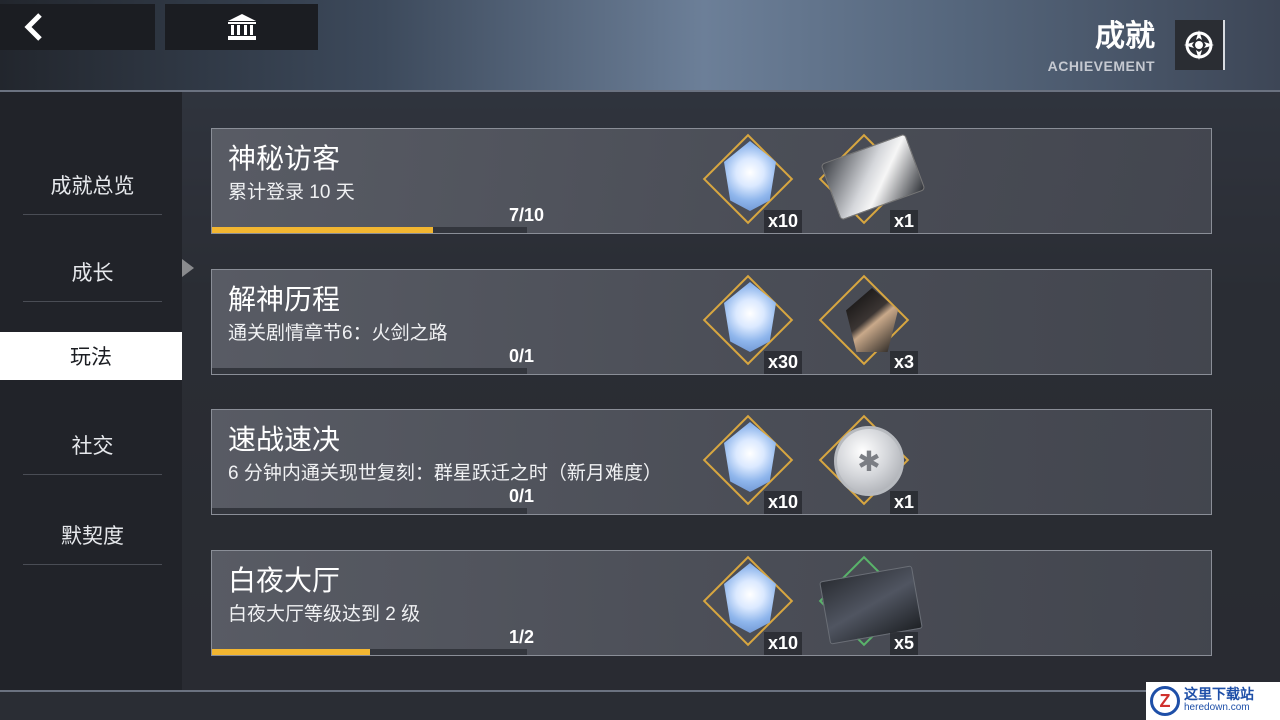 This screenshot has height=720, width=1280. Describe the element at coordinates (782, 362) in the screenshot. I see `reward-count: x30` at that location.